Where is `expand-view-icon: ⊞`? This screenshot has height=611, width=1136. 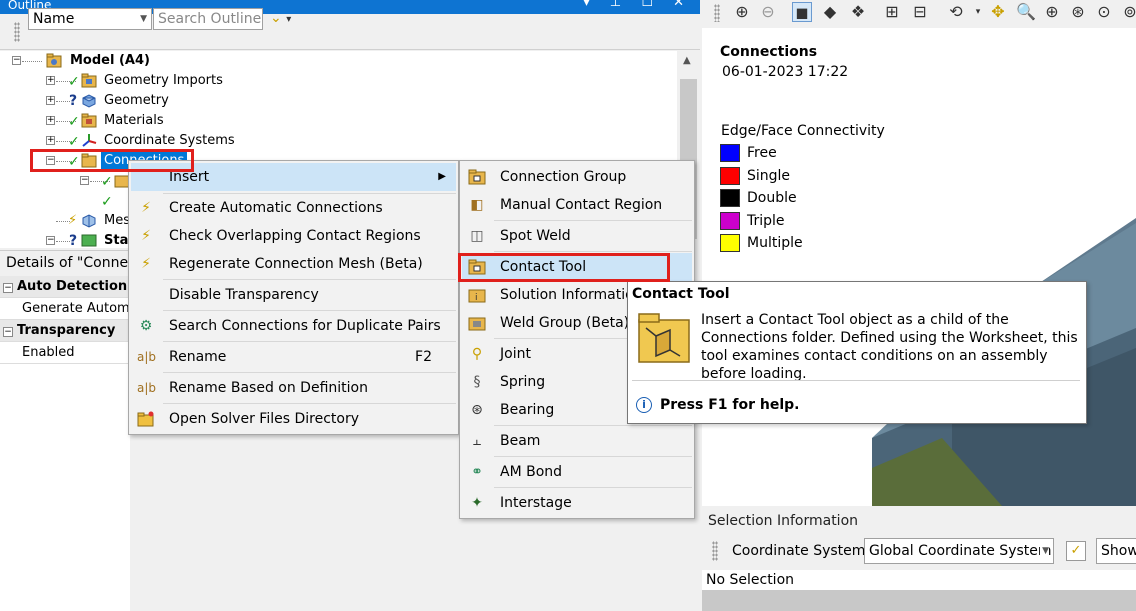
expand-view-icon: ⊞ is located at coordinates (892, 12).